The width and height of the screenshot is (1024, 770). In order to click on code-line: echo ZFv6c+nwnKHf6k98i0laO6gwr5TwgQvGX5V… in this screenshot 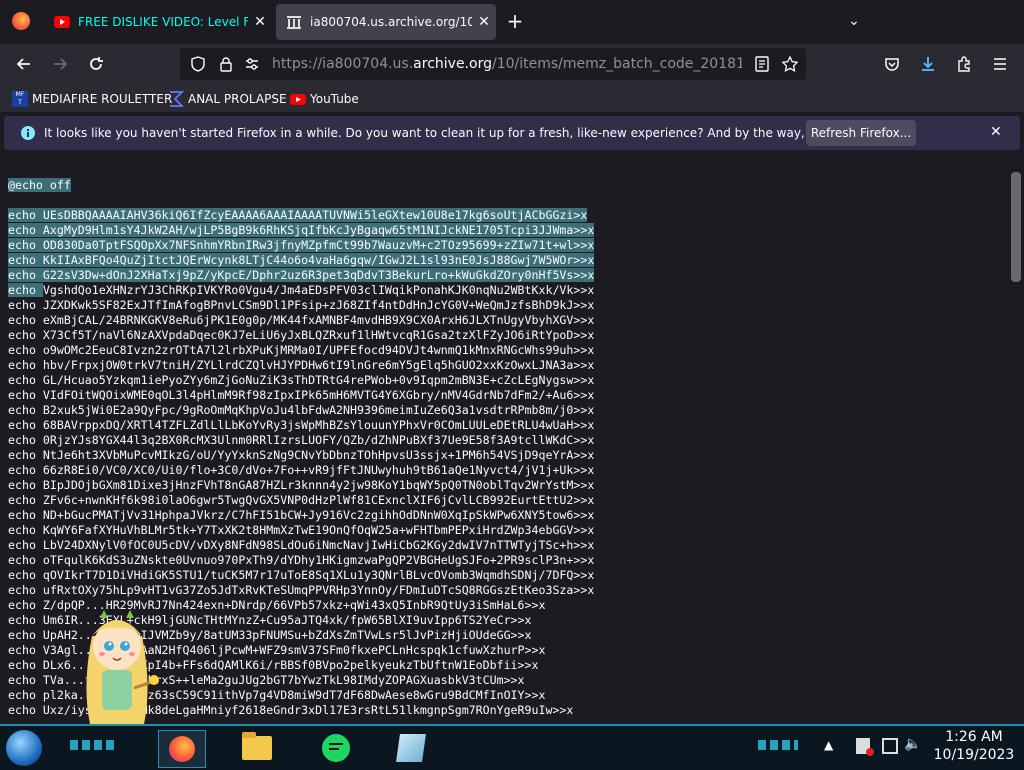, I will do `click(301, 500)`.